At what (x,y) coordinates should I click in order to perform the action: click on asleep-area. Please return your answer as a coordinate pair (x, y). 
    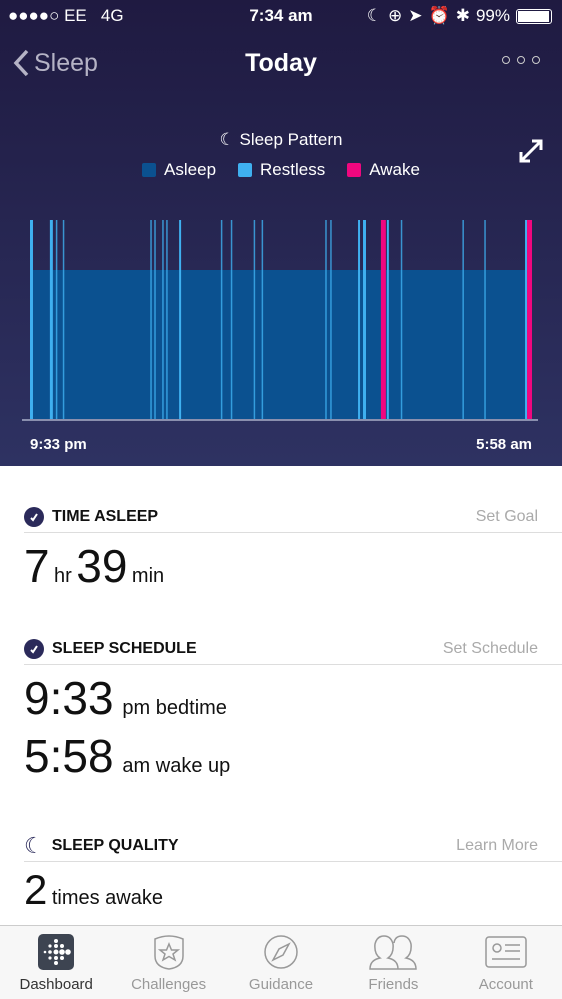
    Looking at the image, I should click on (281, 344).